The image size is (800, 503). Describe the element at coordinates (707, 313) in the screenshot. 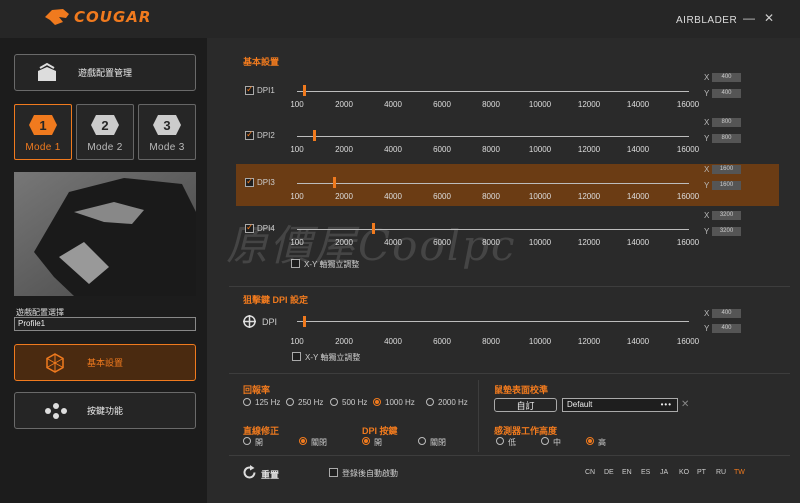

I see `sniper-x-label: X` at that location.